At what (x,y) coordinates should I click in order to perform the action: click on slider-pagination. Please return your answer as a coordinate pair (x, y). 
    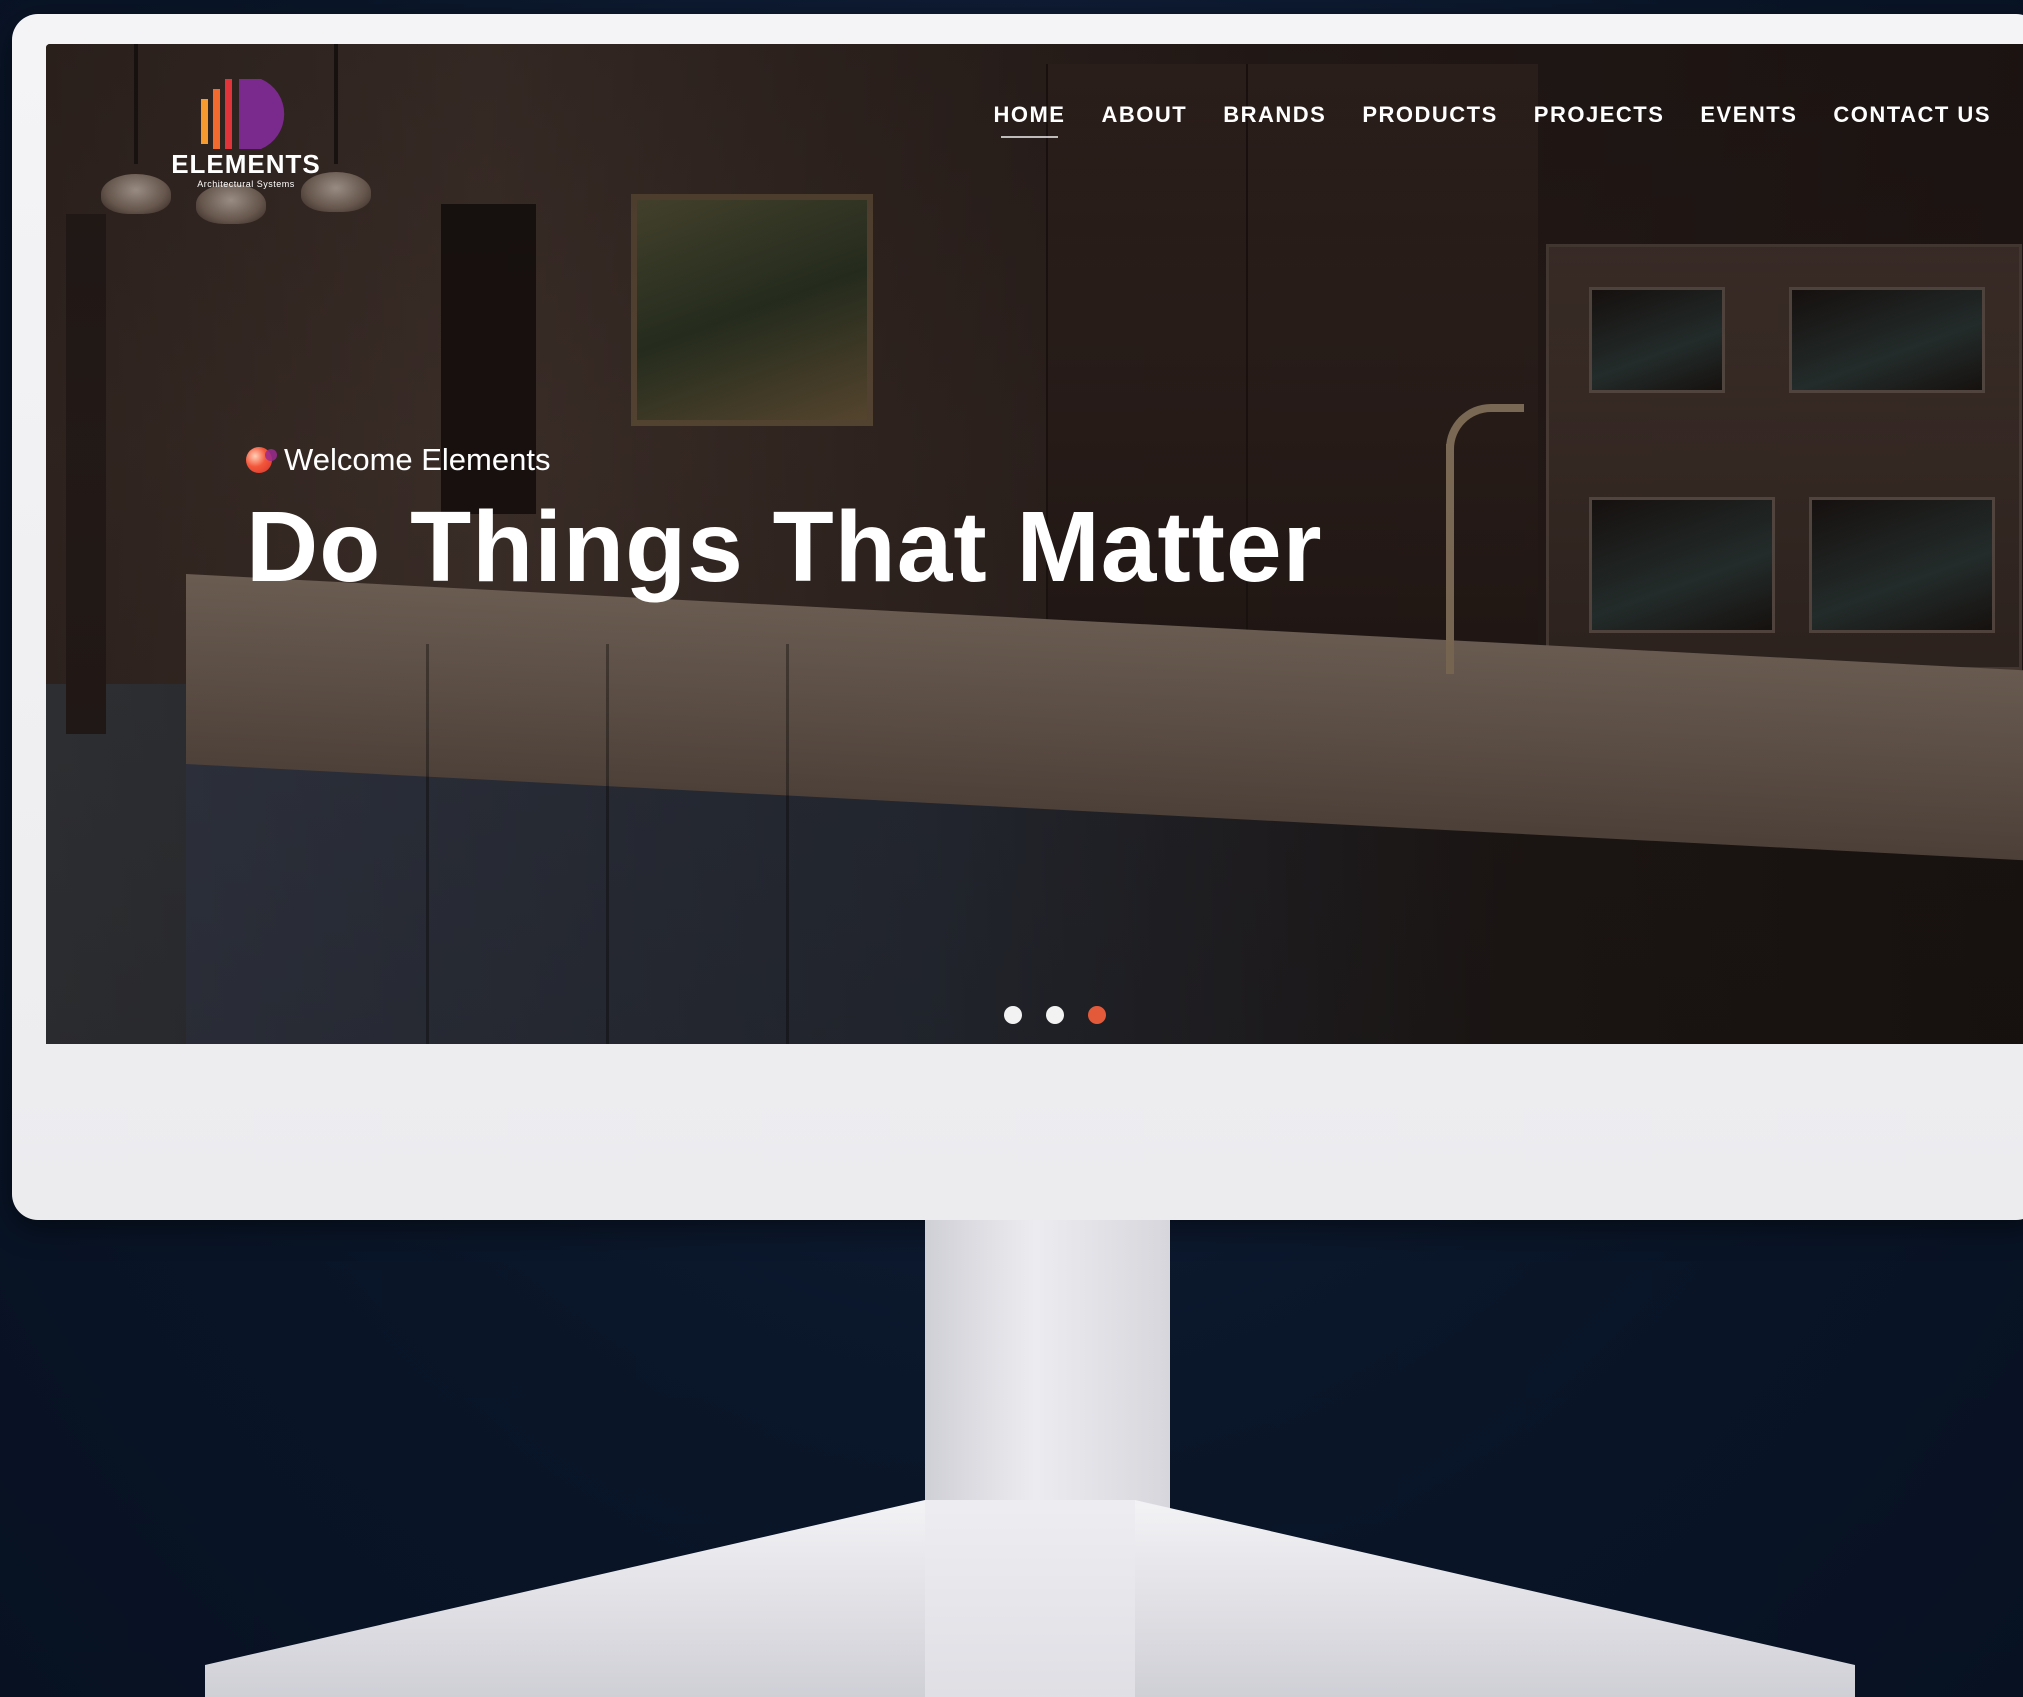
    Looking at the image, I should click on (1067, 1015).